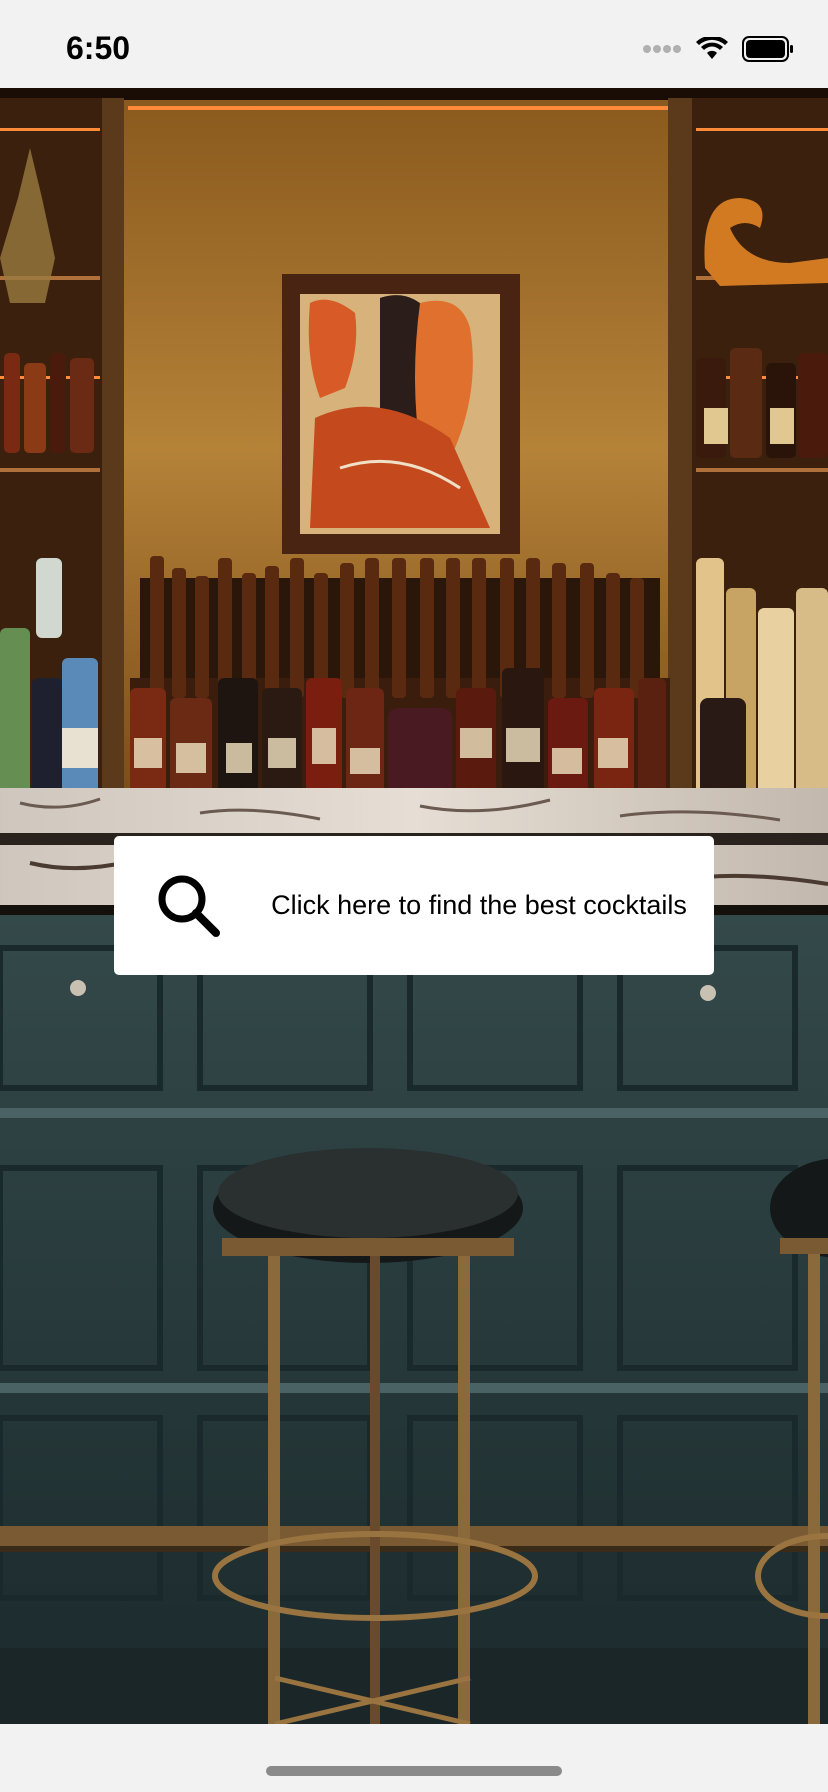 Image resolution: width=828 pixels, height=1792 pixels. Describe the element at coordinates (414, 1771) in the screenshot. I see `home-indicator` at that location.